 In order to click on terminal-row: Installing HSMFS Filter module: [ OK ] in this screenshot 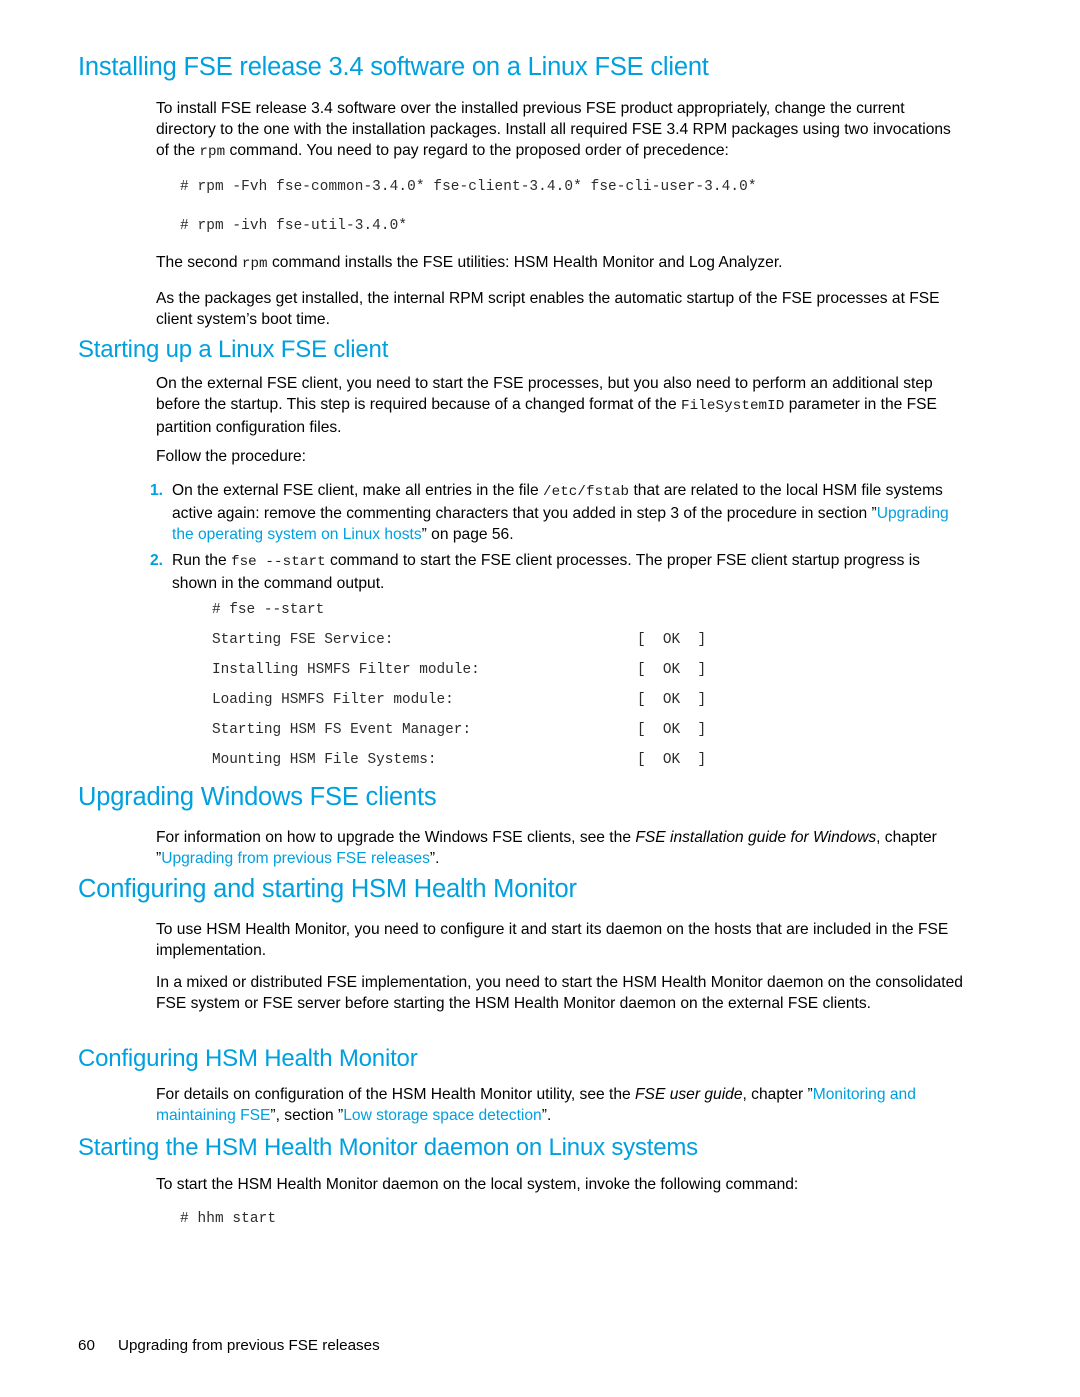, I will do `click(522, 677)`.